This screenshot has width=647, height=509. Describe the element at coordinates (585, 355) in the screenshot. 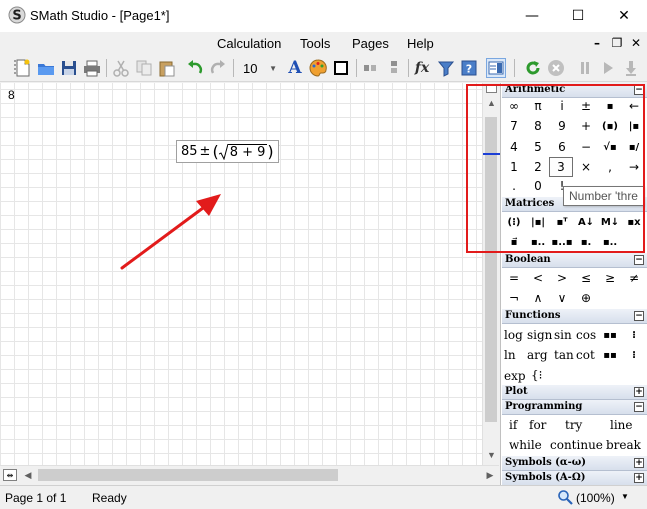

I see `function-button: cot` at that location.